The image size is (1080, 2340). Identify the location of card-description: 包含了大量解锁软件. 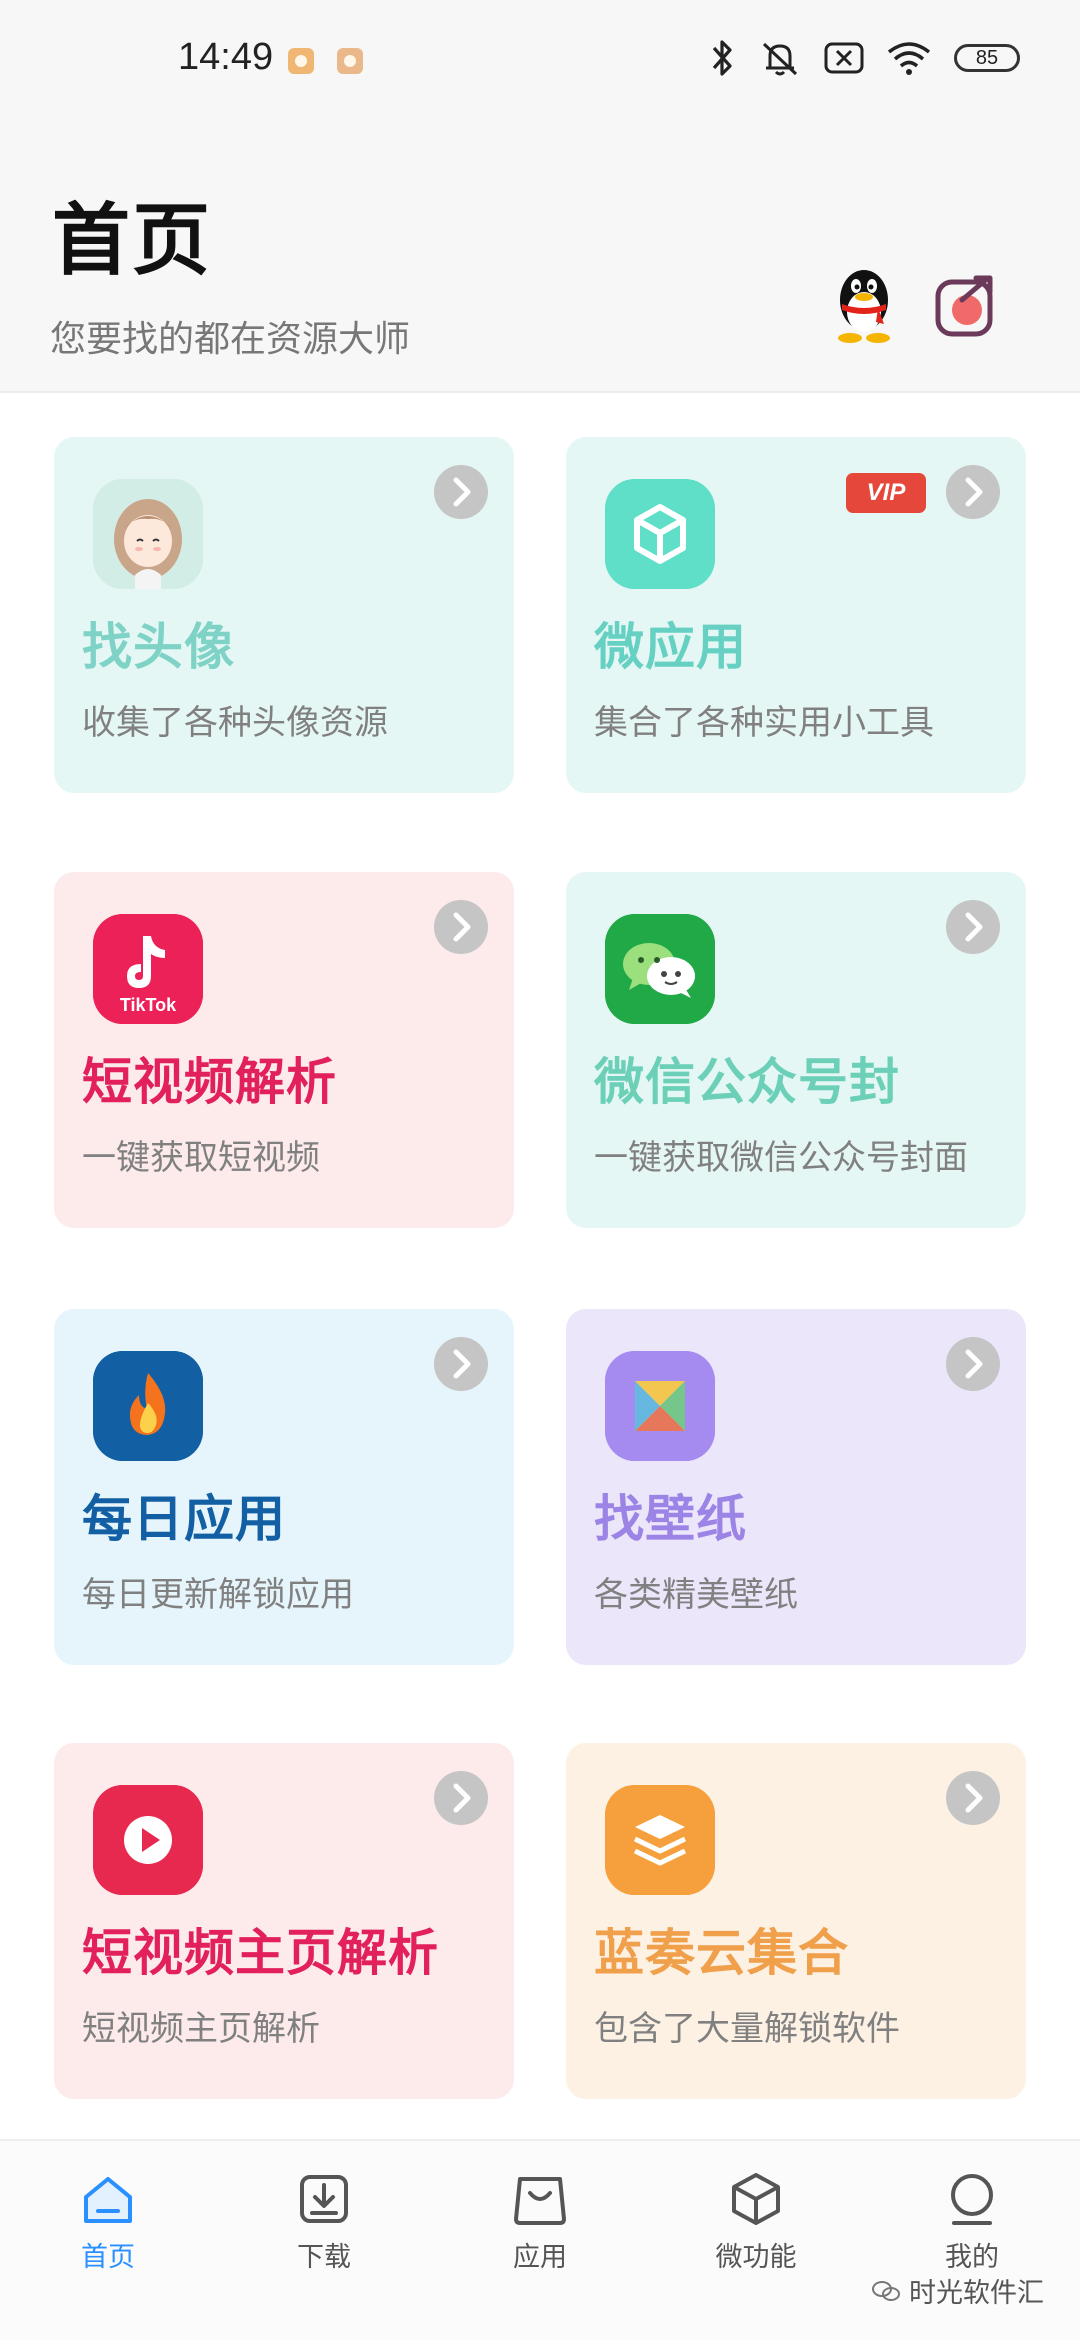
(747, 2029).